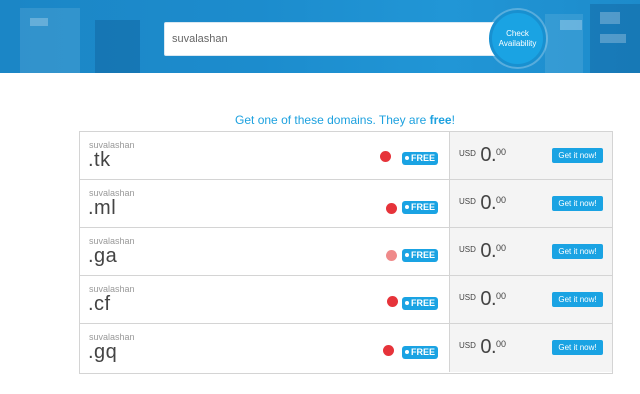 Image resolution: width=640 pixels, height=394 pixels. I want to click on domain-row-cf: suvalashan .cf FREE USD 0.00 Get it now!, so click(346, 300).